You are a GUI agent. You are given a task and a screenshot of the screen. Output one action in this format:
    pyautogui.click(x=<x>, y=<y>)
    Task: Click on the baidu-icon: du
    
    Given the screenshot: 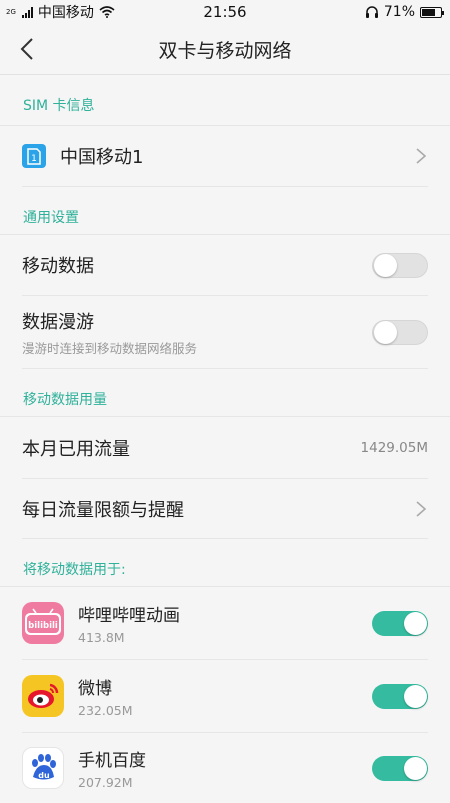 What is the action you would take?
    pyautogui.click(x=43, y=768)
    